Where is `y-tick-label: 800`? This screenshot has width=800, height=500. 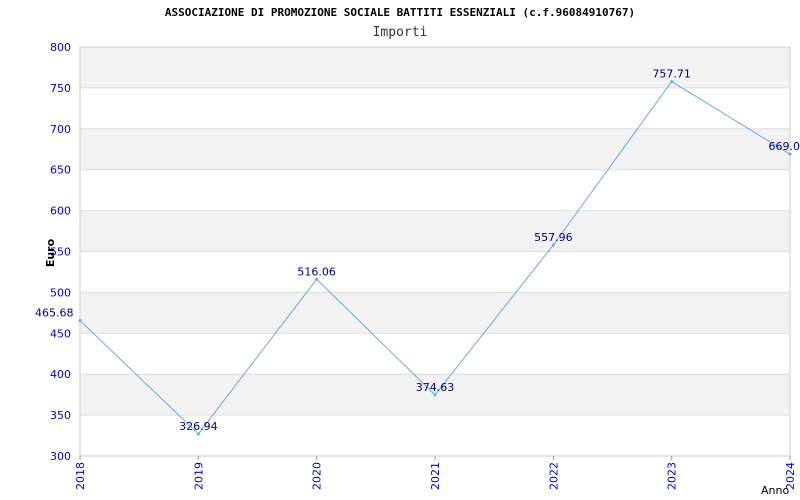 y-tick-label: 800 is located at coordinates (60, 47).